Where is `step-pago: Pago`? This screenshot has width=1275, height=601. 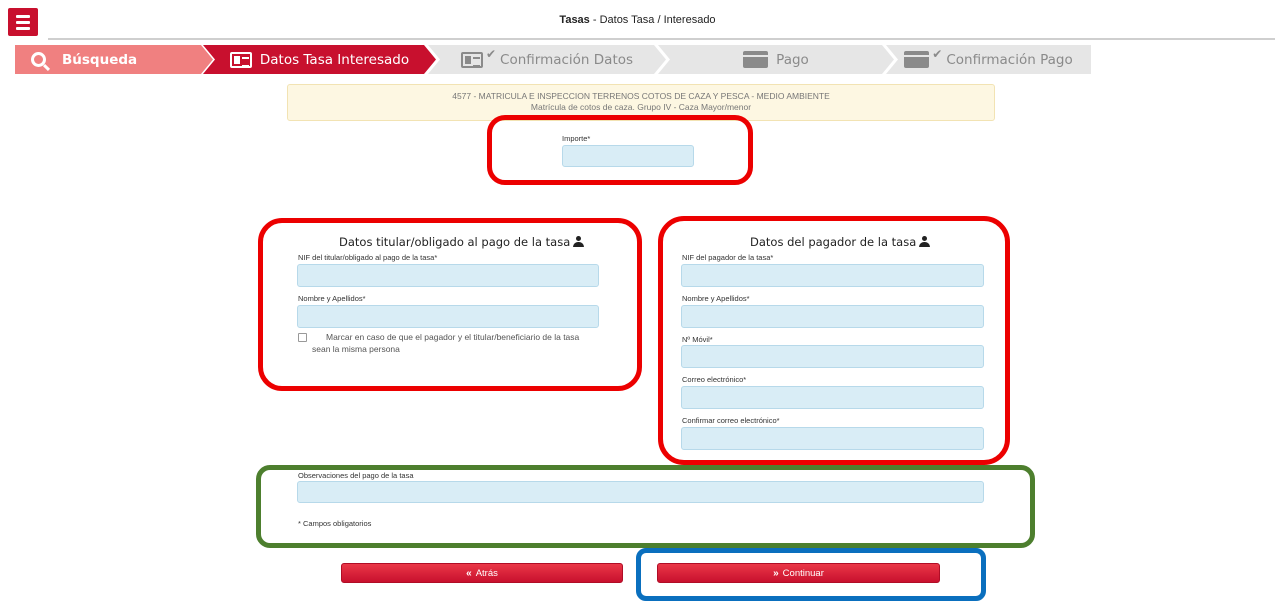 step-pago: Pago is located at coordinates (776, 59).